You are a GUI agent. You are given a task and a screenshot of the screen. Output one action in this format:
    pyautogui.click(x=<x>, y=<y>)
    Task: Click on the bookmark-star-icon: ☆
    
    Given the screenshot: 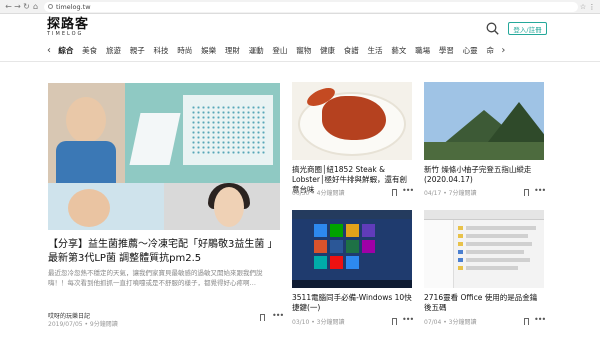 What is the action you would take?
    pyautogui.click(x=583, y=7)
    